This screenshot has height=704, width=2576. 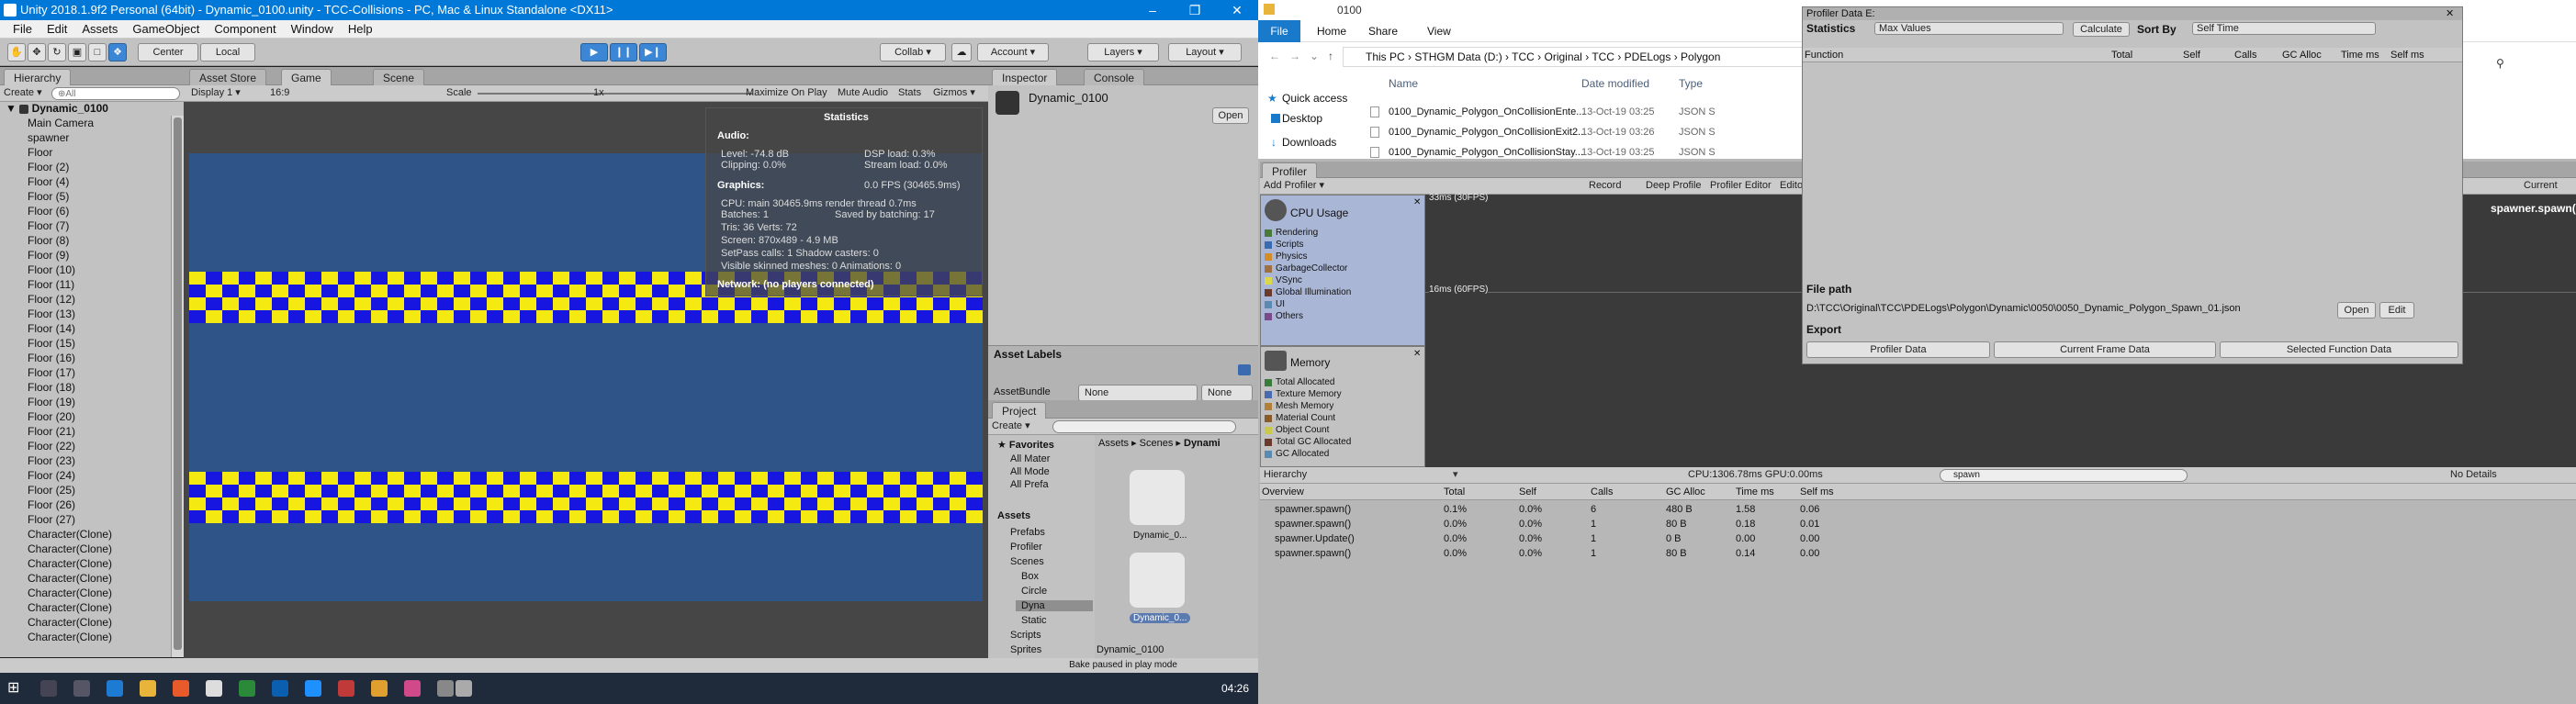 What do you see at coordinates (623, 52) in the screenshot?
I see `pause-button: ❙❙` at bounding box center [623, 52].